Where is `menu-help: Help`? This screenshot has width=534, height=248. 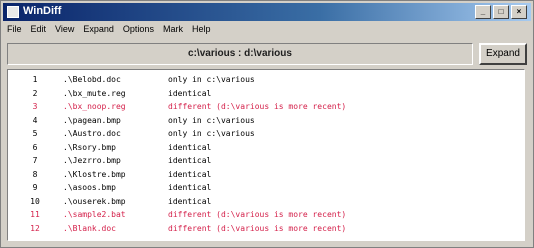 menu-help: Help is located at coordinates (201, 31).